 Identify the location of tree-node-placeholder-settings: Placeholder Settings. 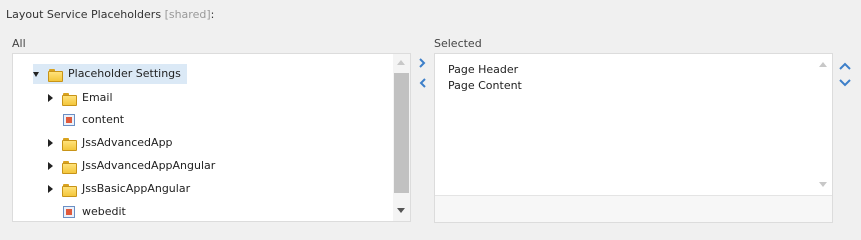
(110, 74).